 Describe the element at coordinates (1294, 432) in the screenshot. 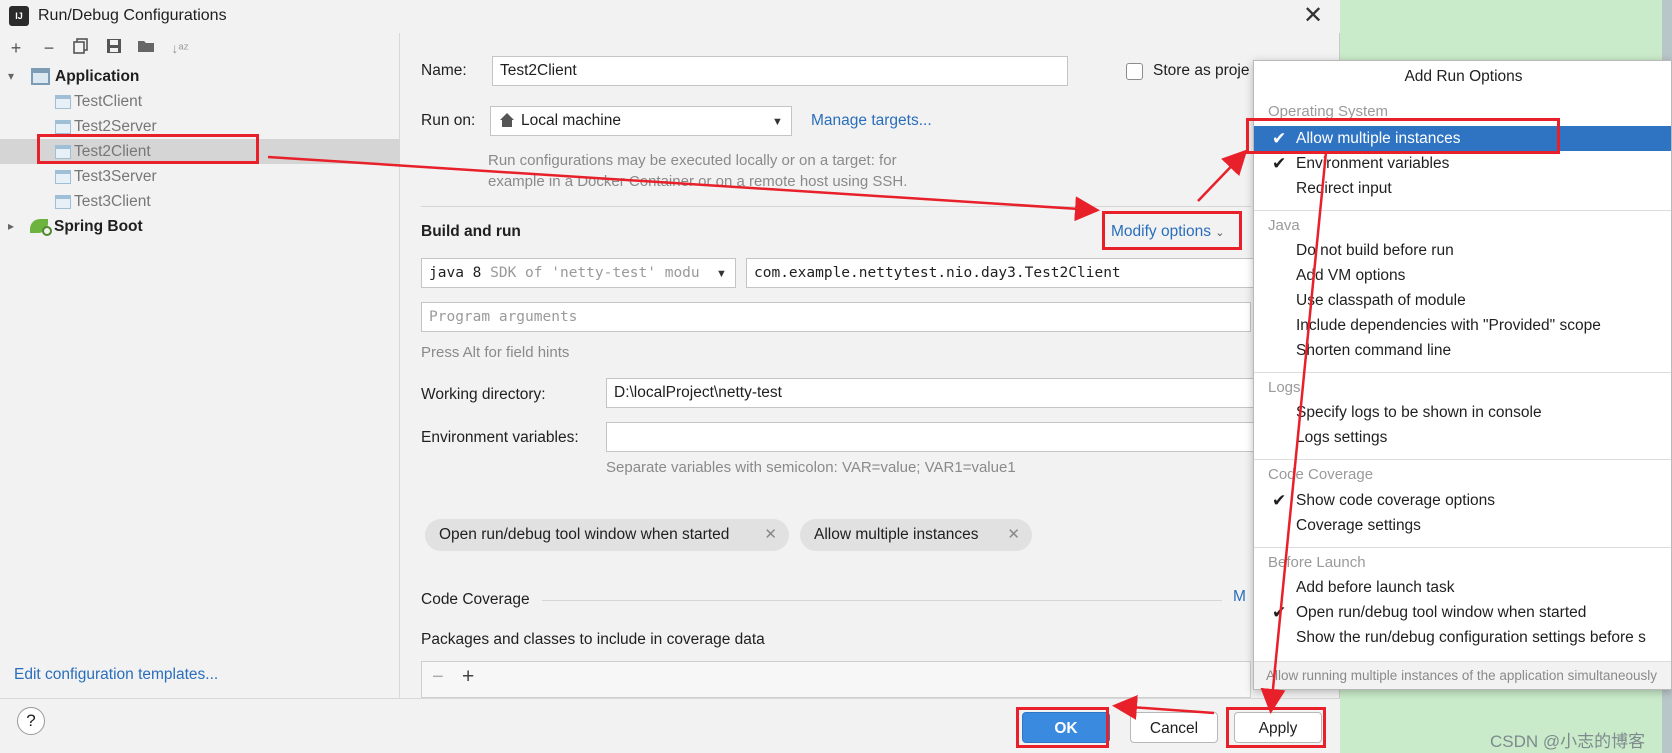

I see `arrow-to-apply` at that location.